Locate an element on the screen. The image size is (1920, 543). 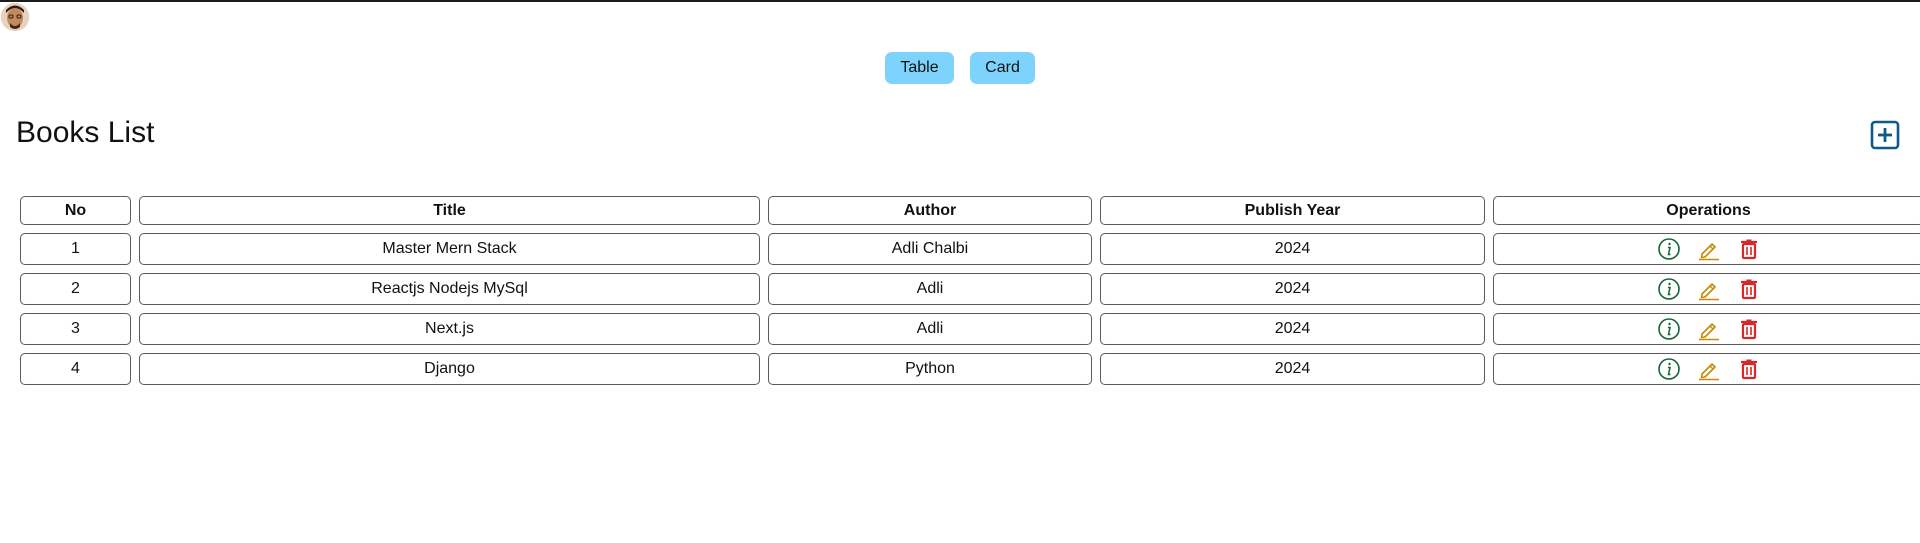
header-author: Author is located at coordinates (930, 210).